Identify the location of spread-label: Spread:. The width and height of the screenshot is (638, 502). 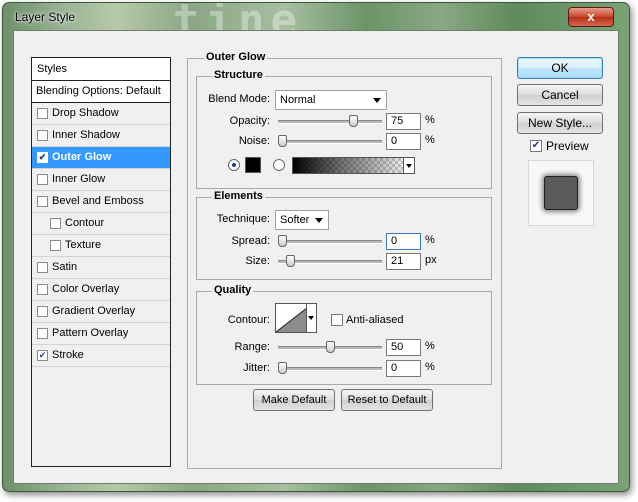
(250, 241).